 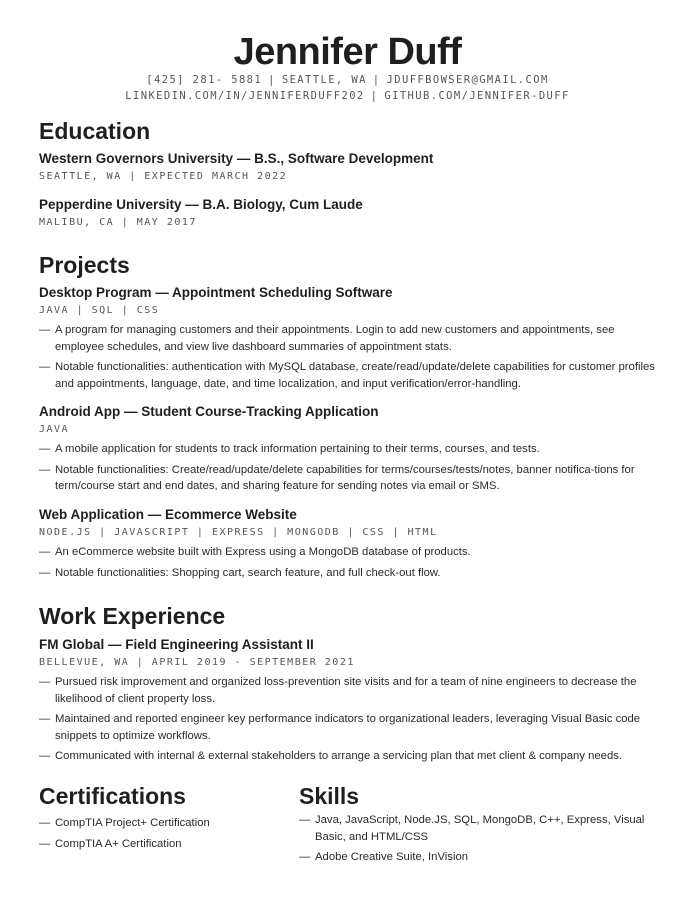 I want to click on linkedin-link: LINKEDIN.COM/IN/JENNIFERDUFF202, so click(x=244, y=96).